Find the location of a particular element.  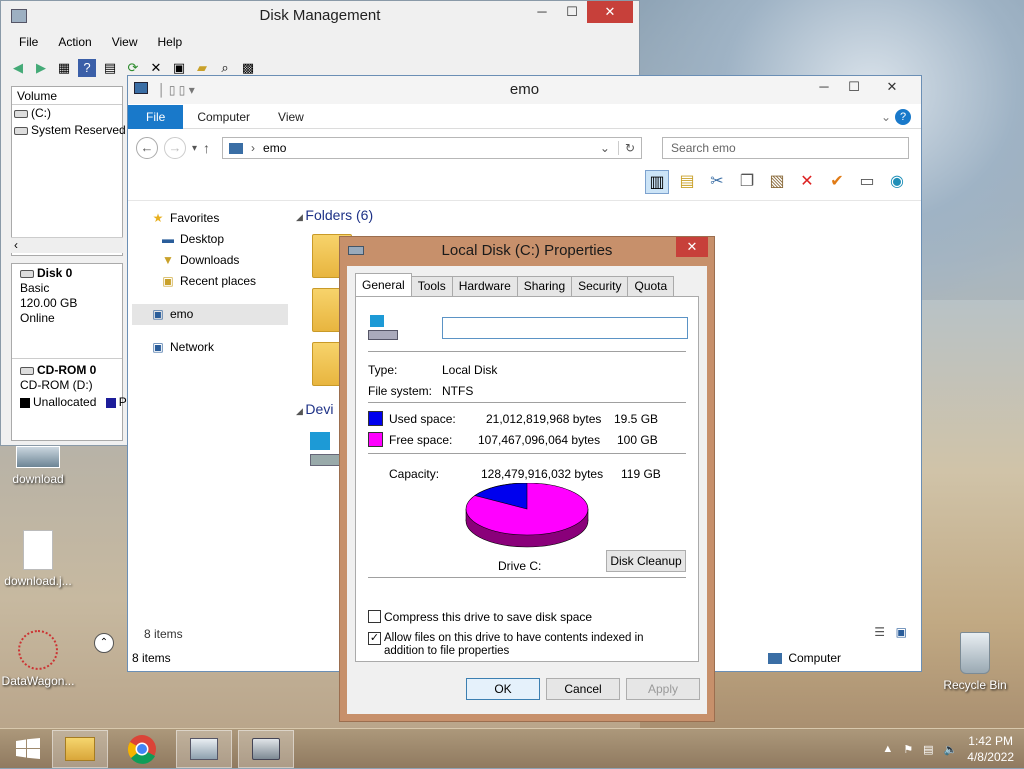

disk-cleanup-button: Disk Cleanup is located at coordinates (646, 561).